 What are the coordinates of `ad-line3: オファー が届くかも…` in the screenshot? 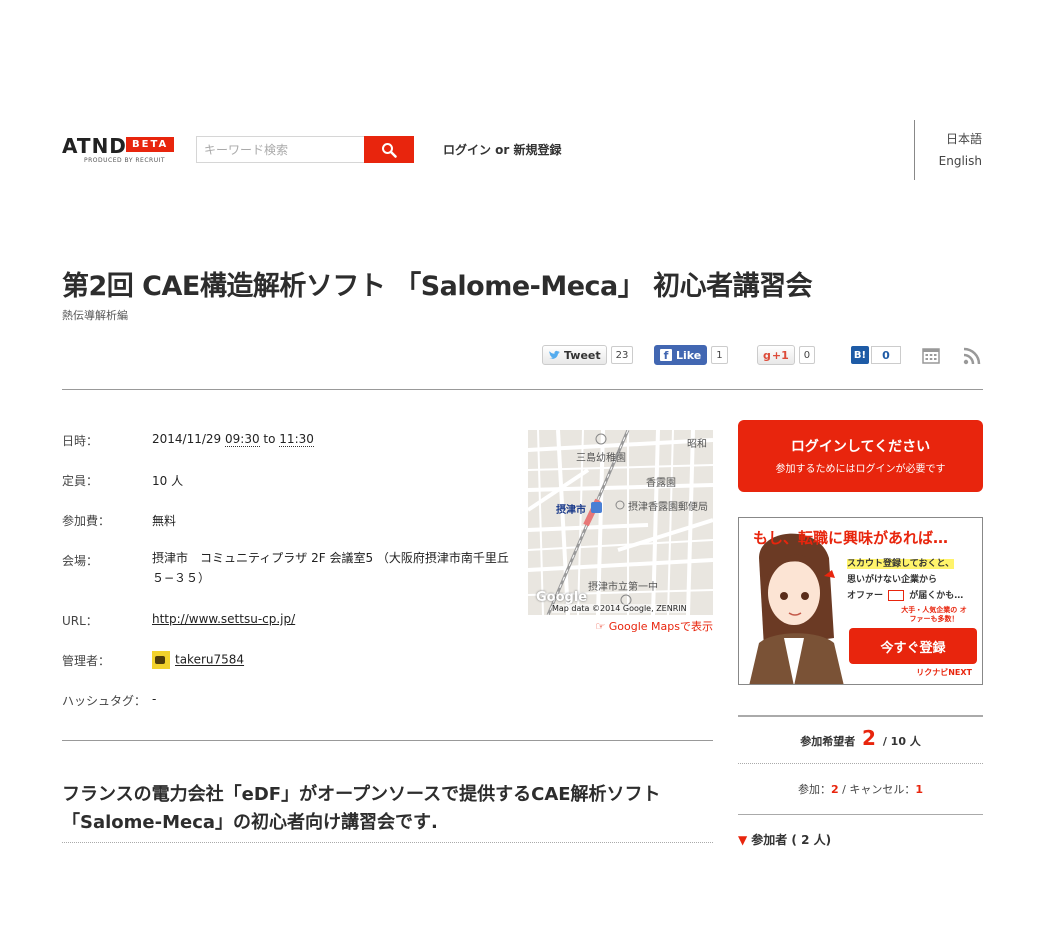 It's located at (905, 594).